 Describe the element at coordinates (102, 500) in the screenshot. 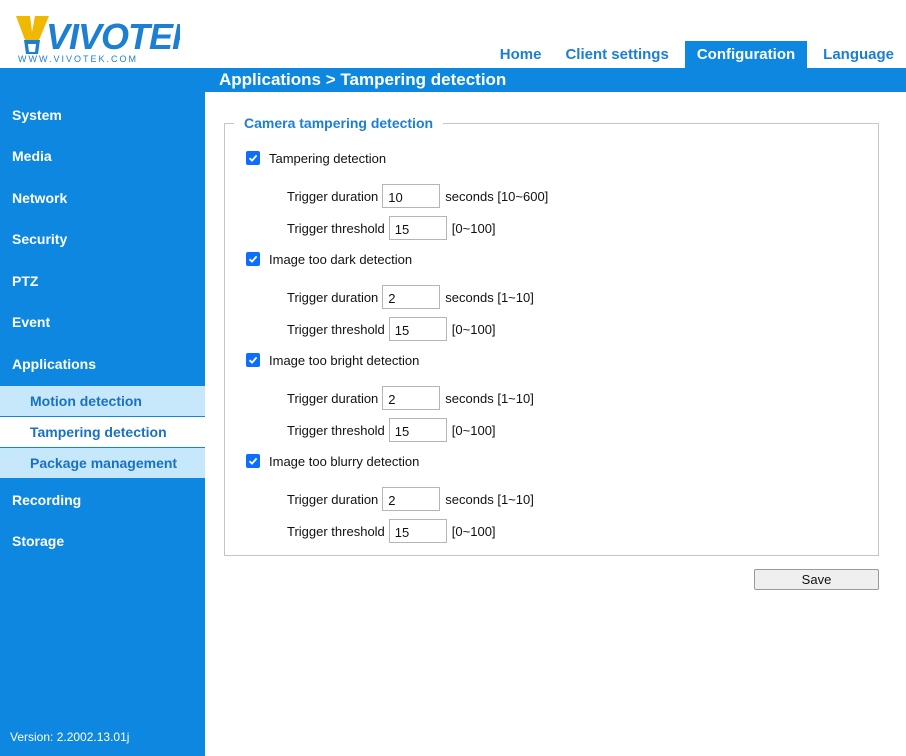

I see `sidebar-item-recording: Recording` at that location.